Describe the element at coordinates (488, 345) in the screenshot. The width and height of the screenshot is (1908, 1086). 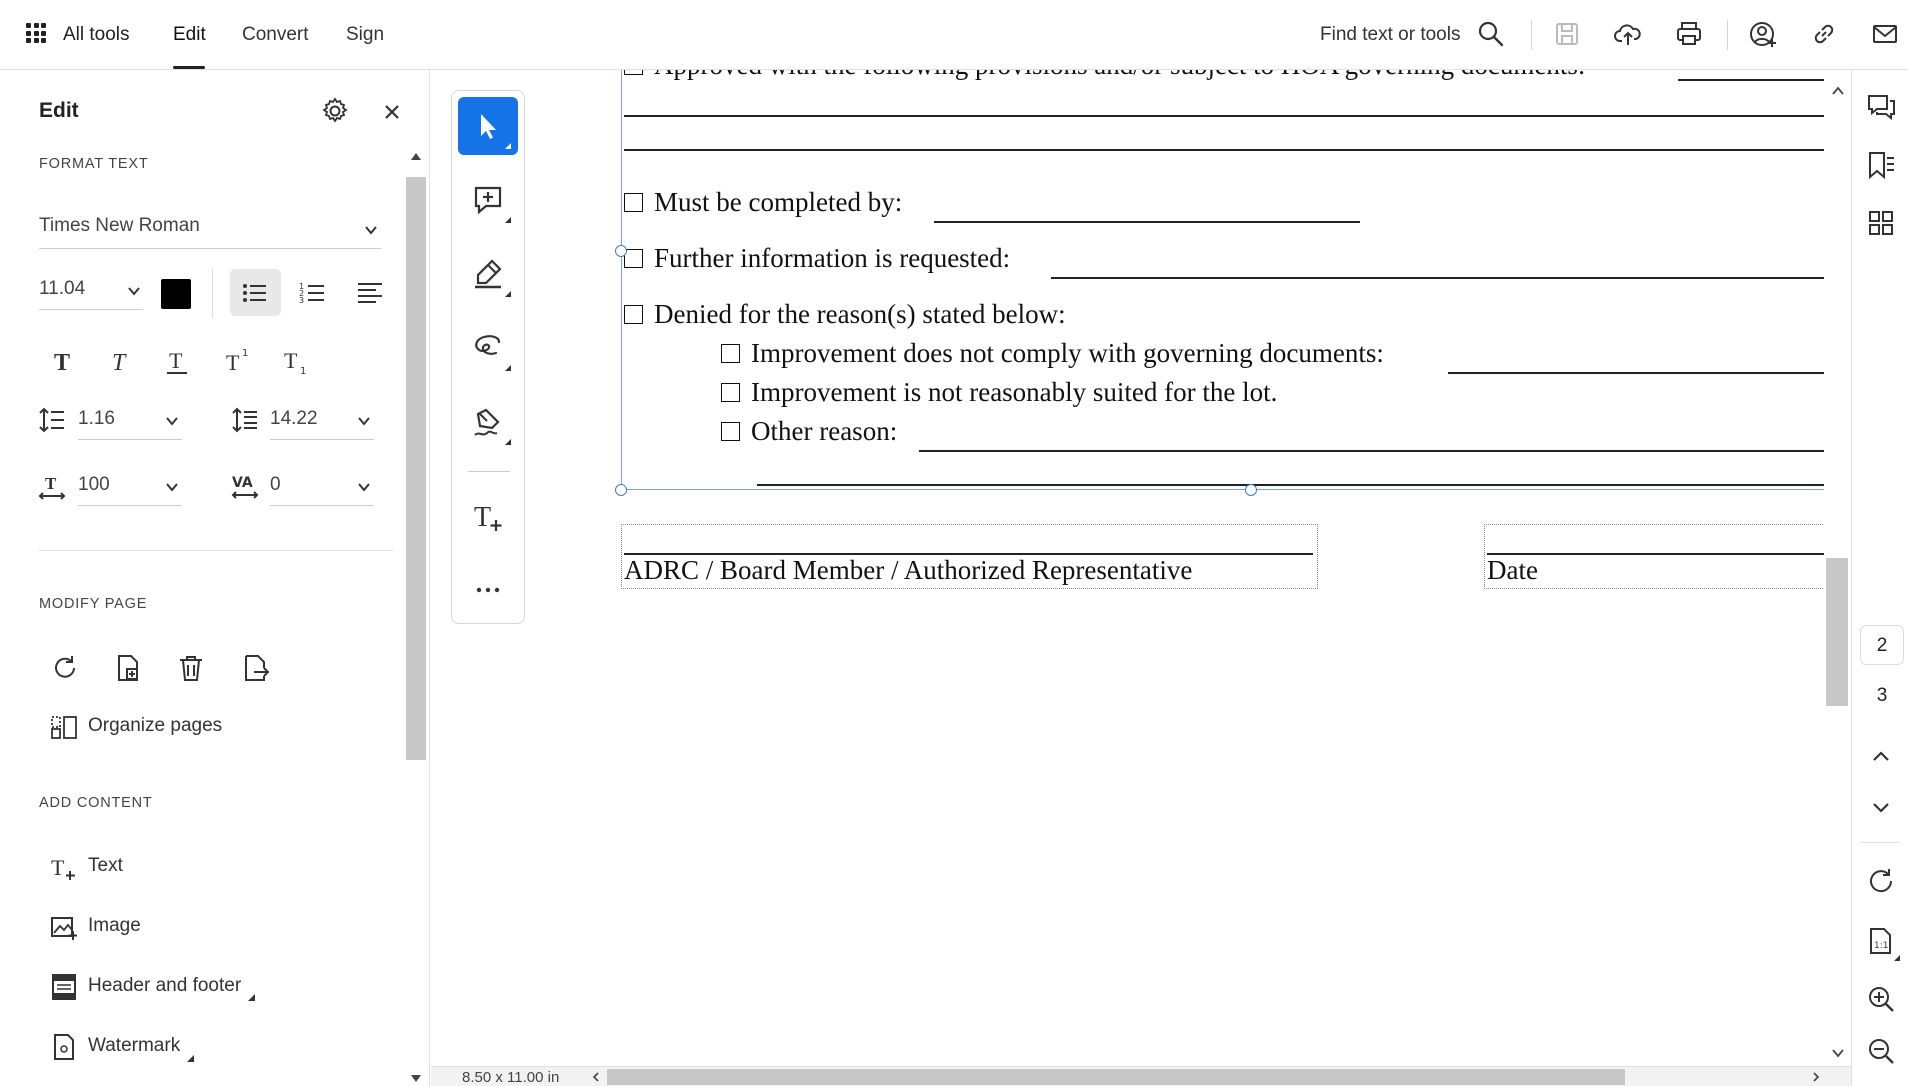
I see `freehand-draw-icon` at that location.